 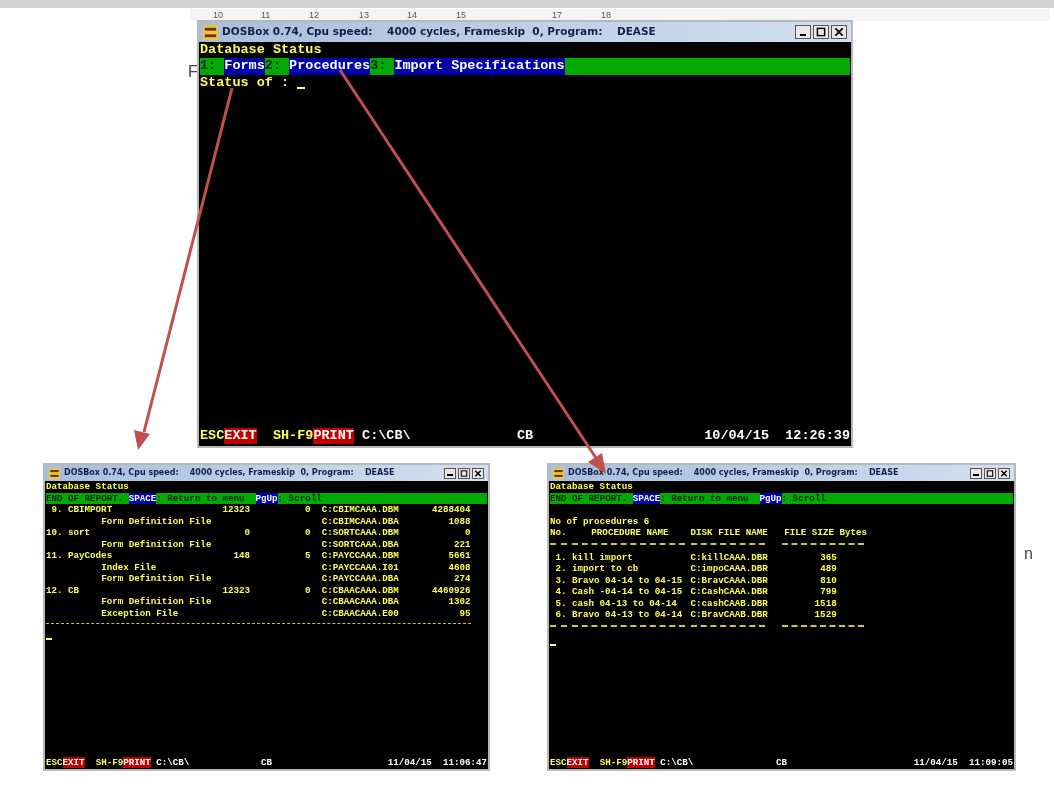 I want to click on file-name: C:CBAACAAA.DBA, so click(x=360, y=602).